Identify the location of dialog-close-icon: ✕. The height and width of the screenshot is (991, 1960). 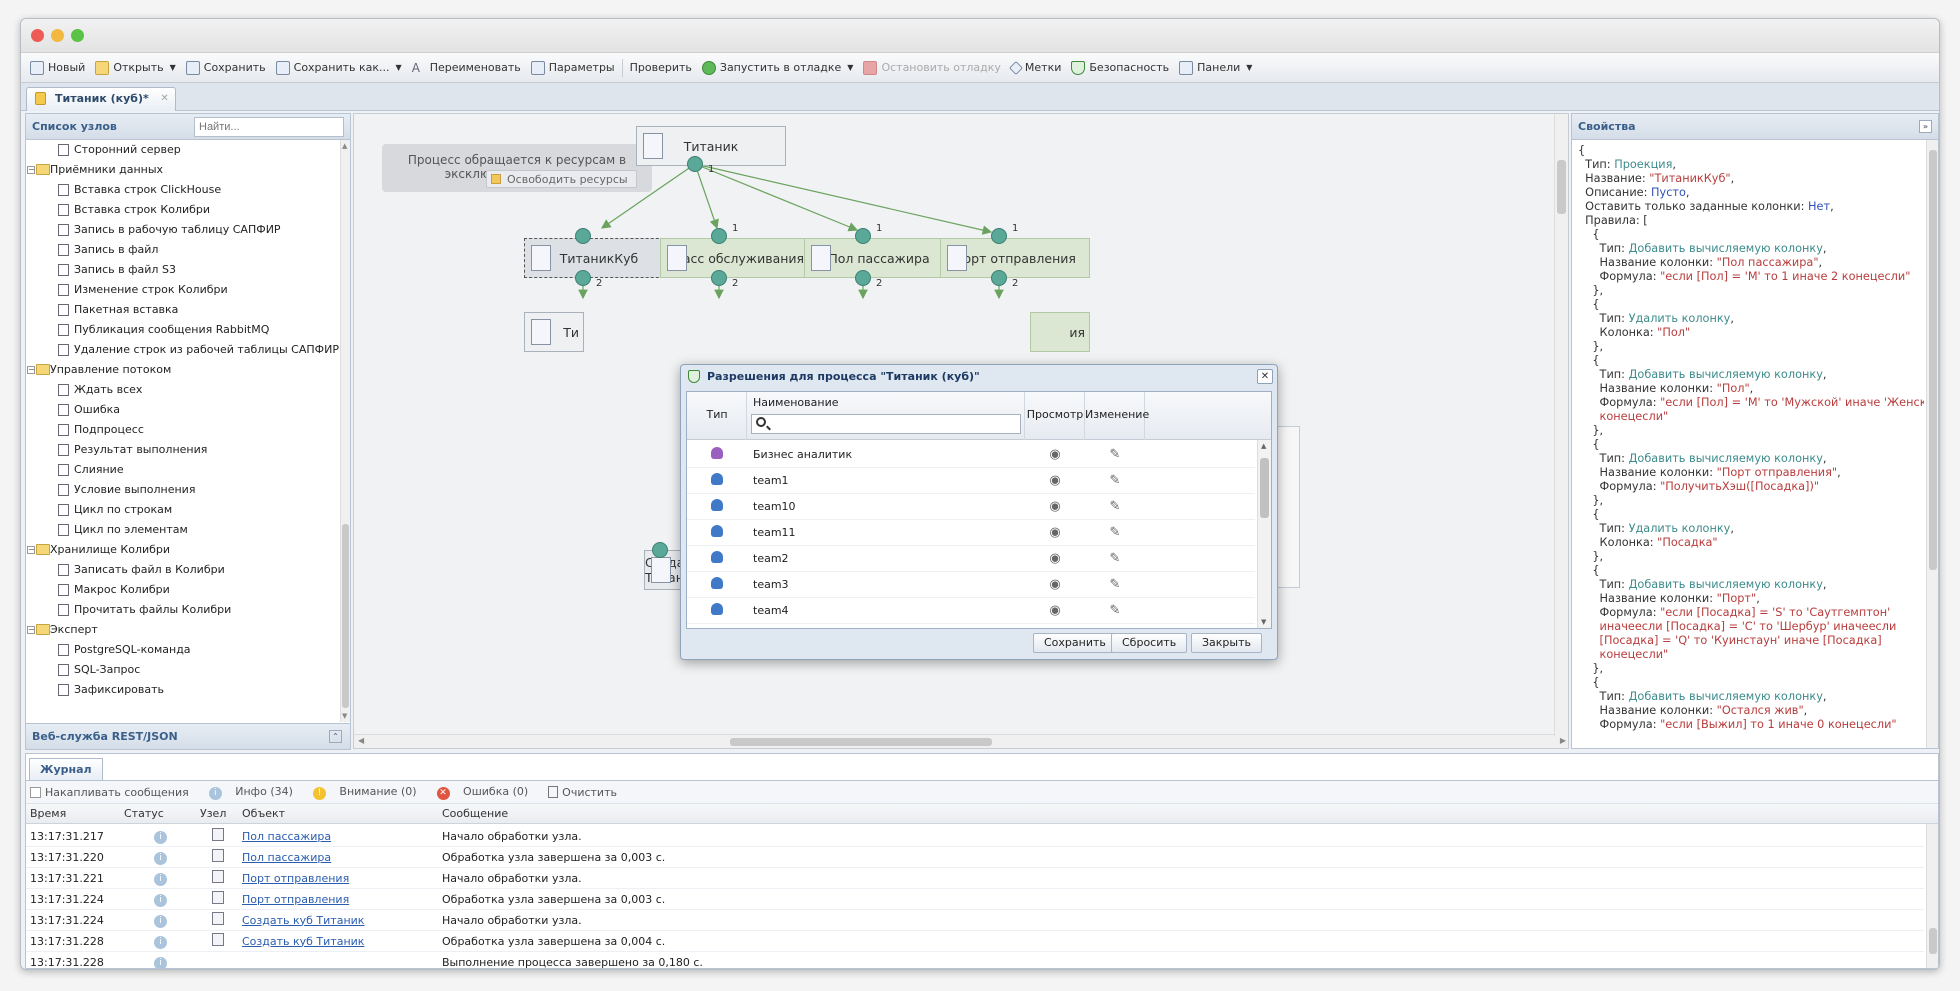
(1265, 376).